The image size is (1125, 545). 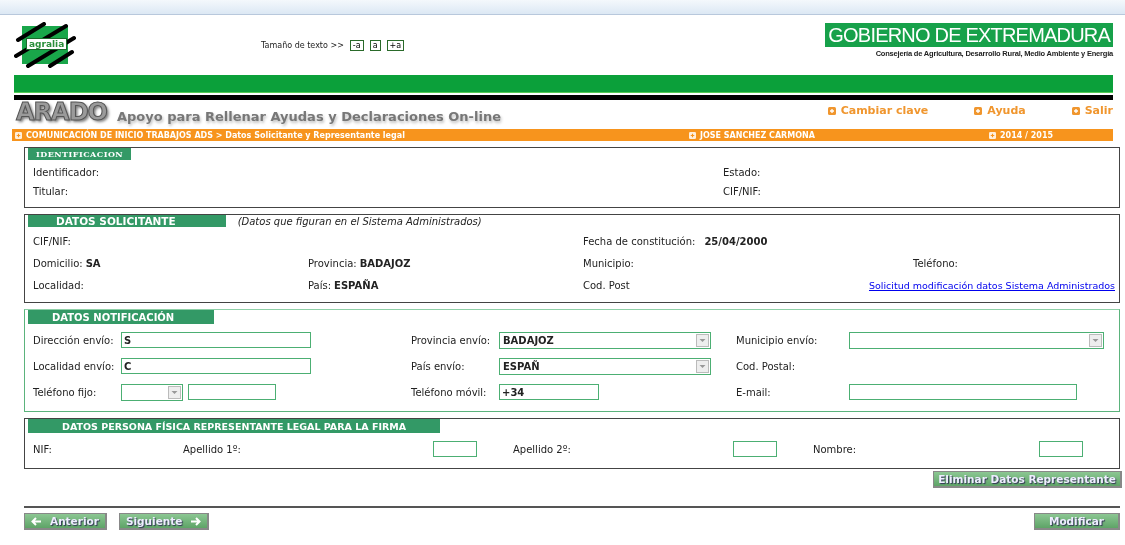 What do you see at coordinates (736, 241) in the screenshot?
I see `field-value: 25/04/2000` at bounding box center [736, 241].